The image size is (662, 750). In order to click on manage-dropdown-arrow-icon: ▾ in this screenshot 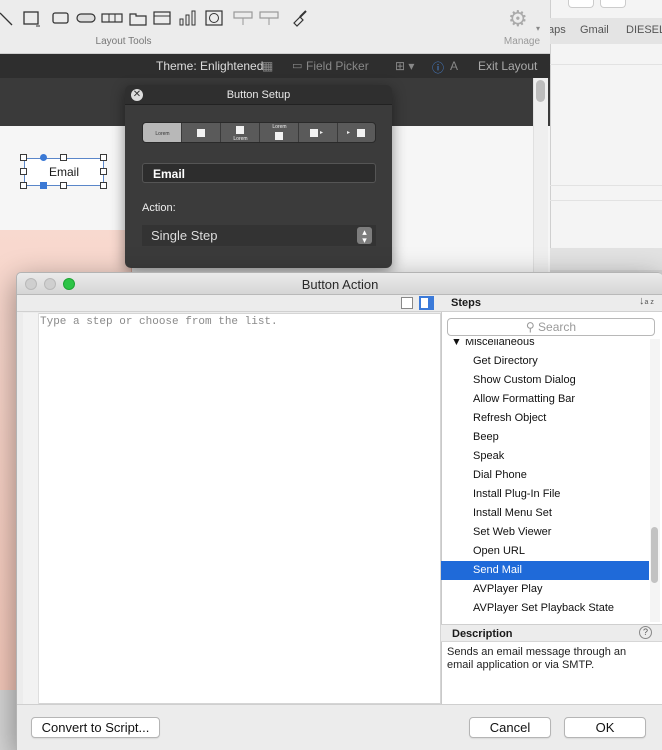, I will do `click(538, 28)`.